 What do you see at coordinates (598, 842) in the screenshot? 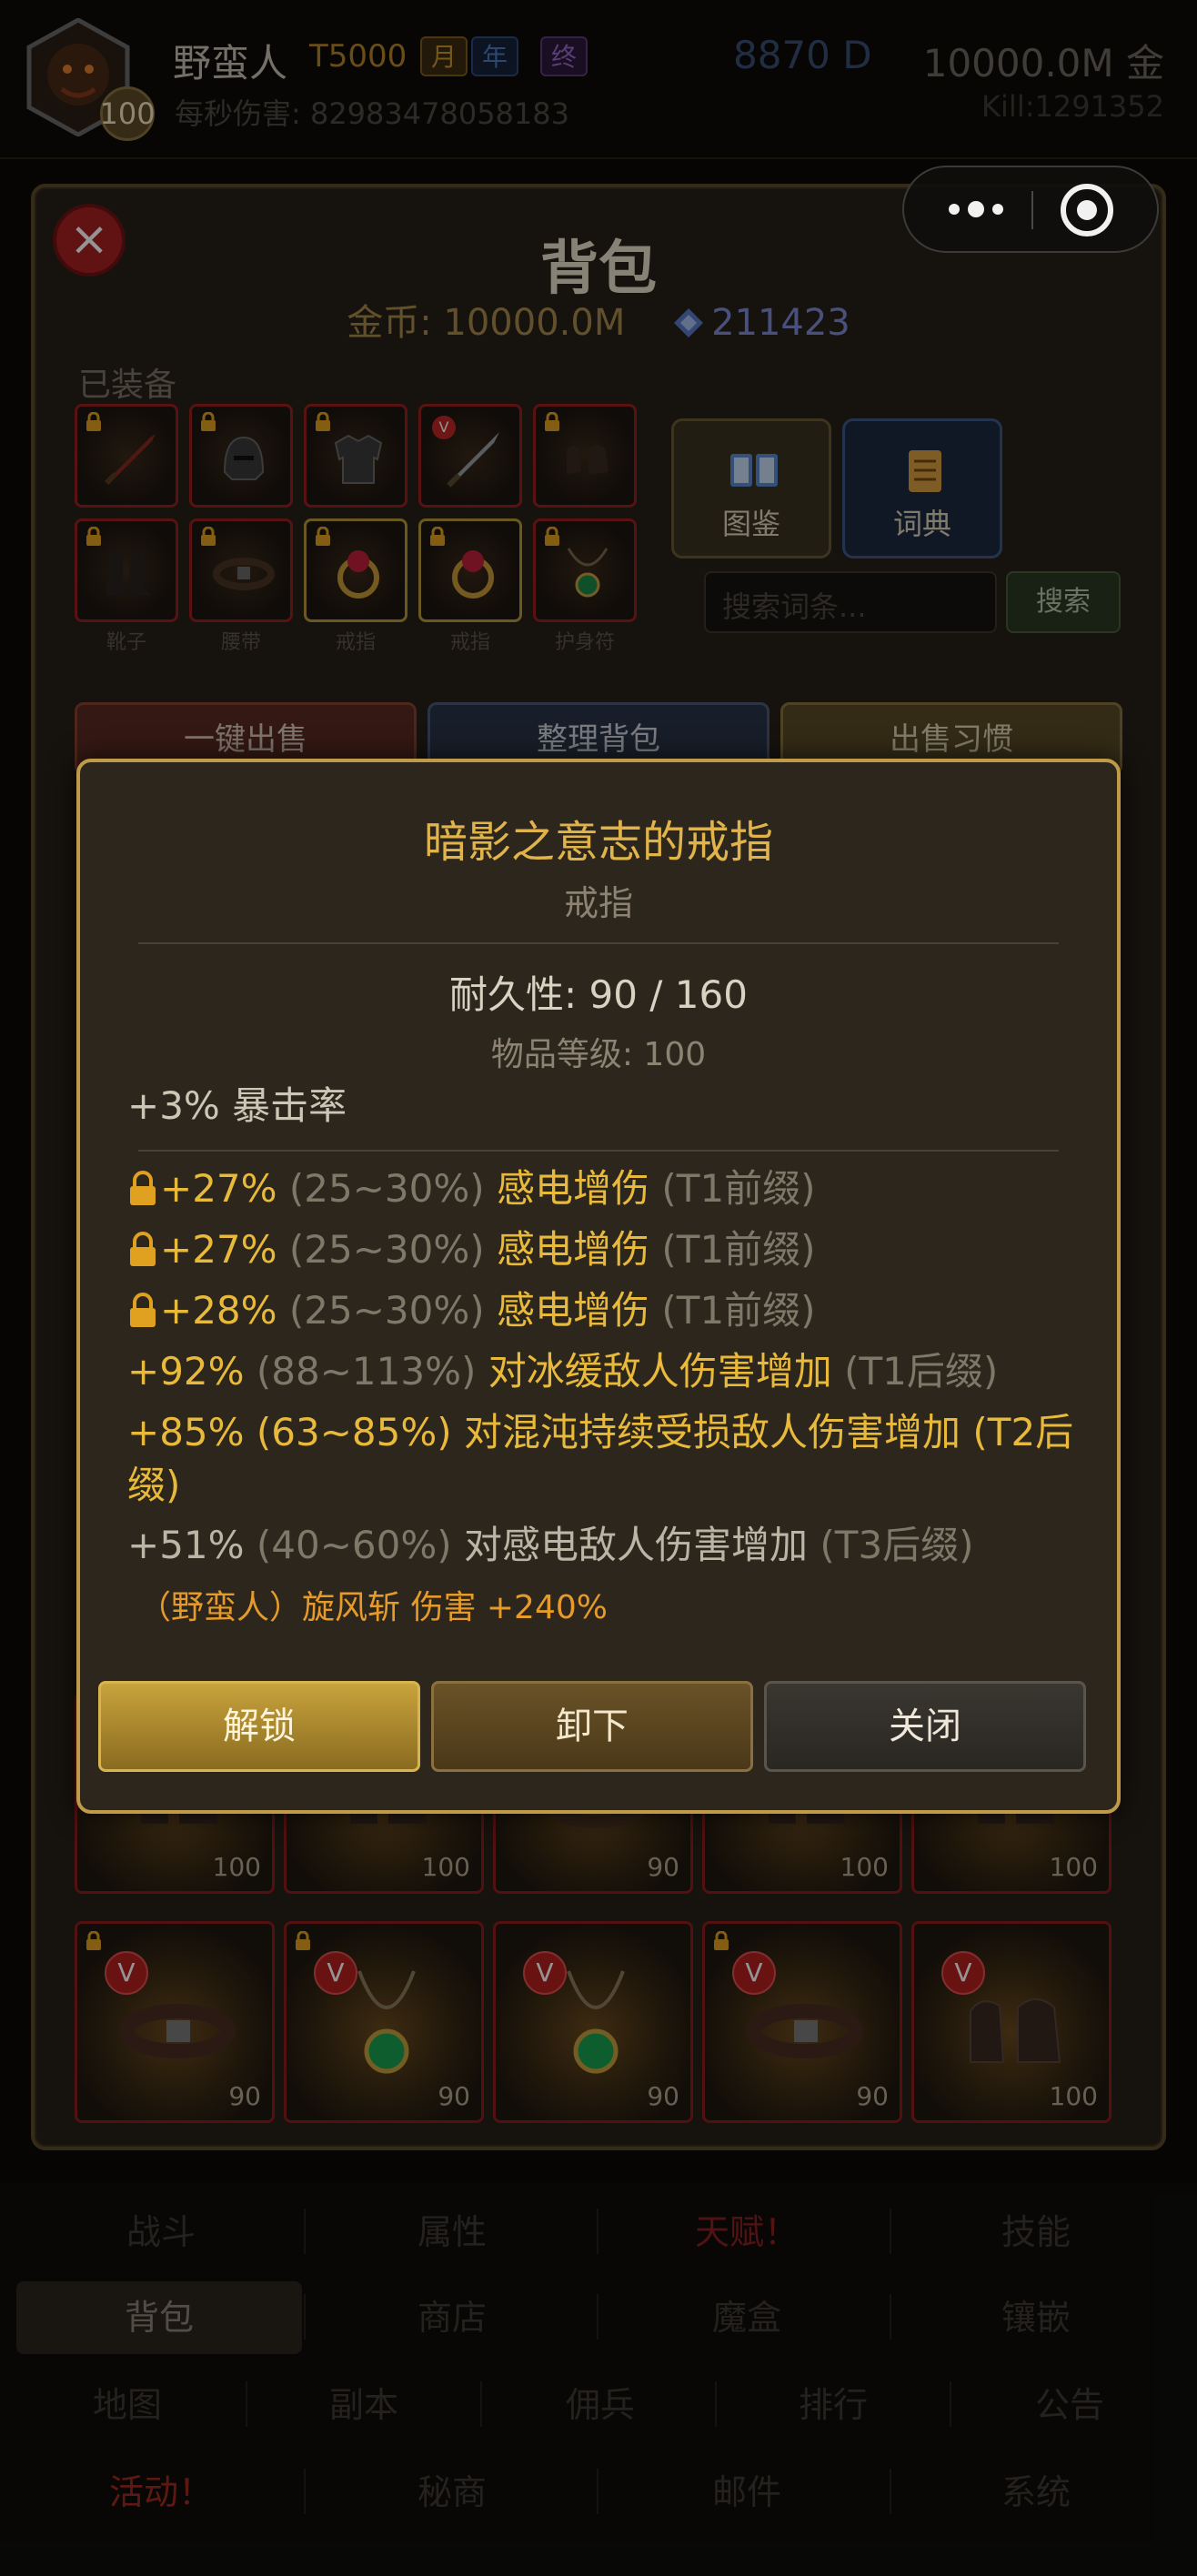
I see `item-name: 暗影之意志的戒指` at bounding box center [598, 842].